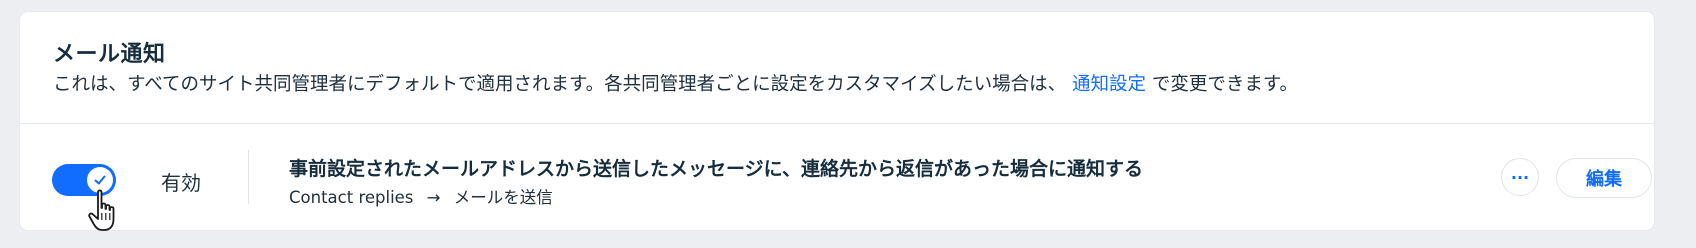 The height and width of the screenshot is (248, 1696). What do you see at coordinates (1109, 84) in the screenshot?
I see `notification-settings-link: 通知設定` at bounding box center [1109, 84].